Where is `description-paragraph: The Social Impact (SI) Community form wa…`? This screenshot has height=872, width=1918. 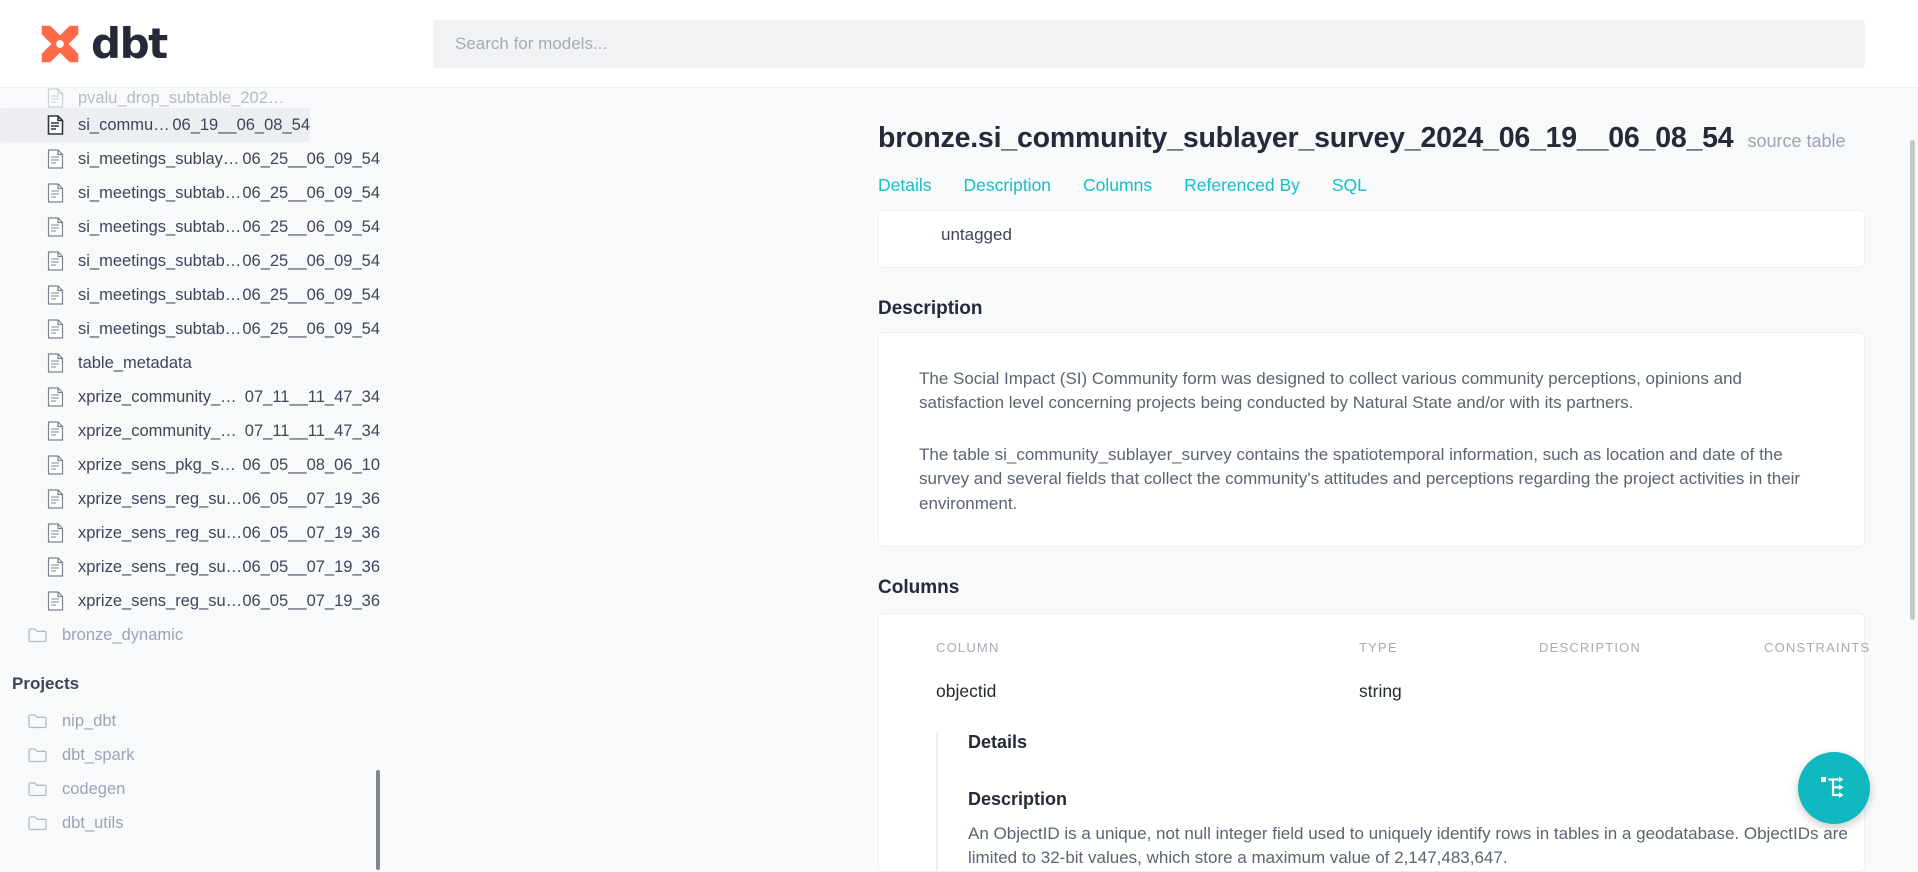
description-paragraph: The Social Impact (SI) Community form wa… is located at coordinates (1330, 391).